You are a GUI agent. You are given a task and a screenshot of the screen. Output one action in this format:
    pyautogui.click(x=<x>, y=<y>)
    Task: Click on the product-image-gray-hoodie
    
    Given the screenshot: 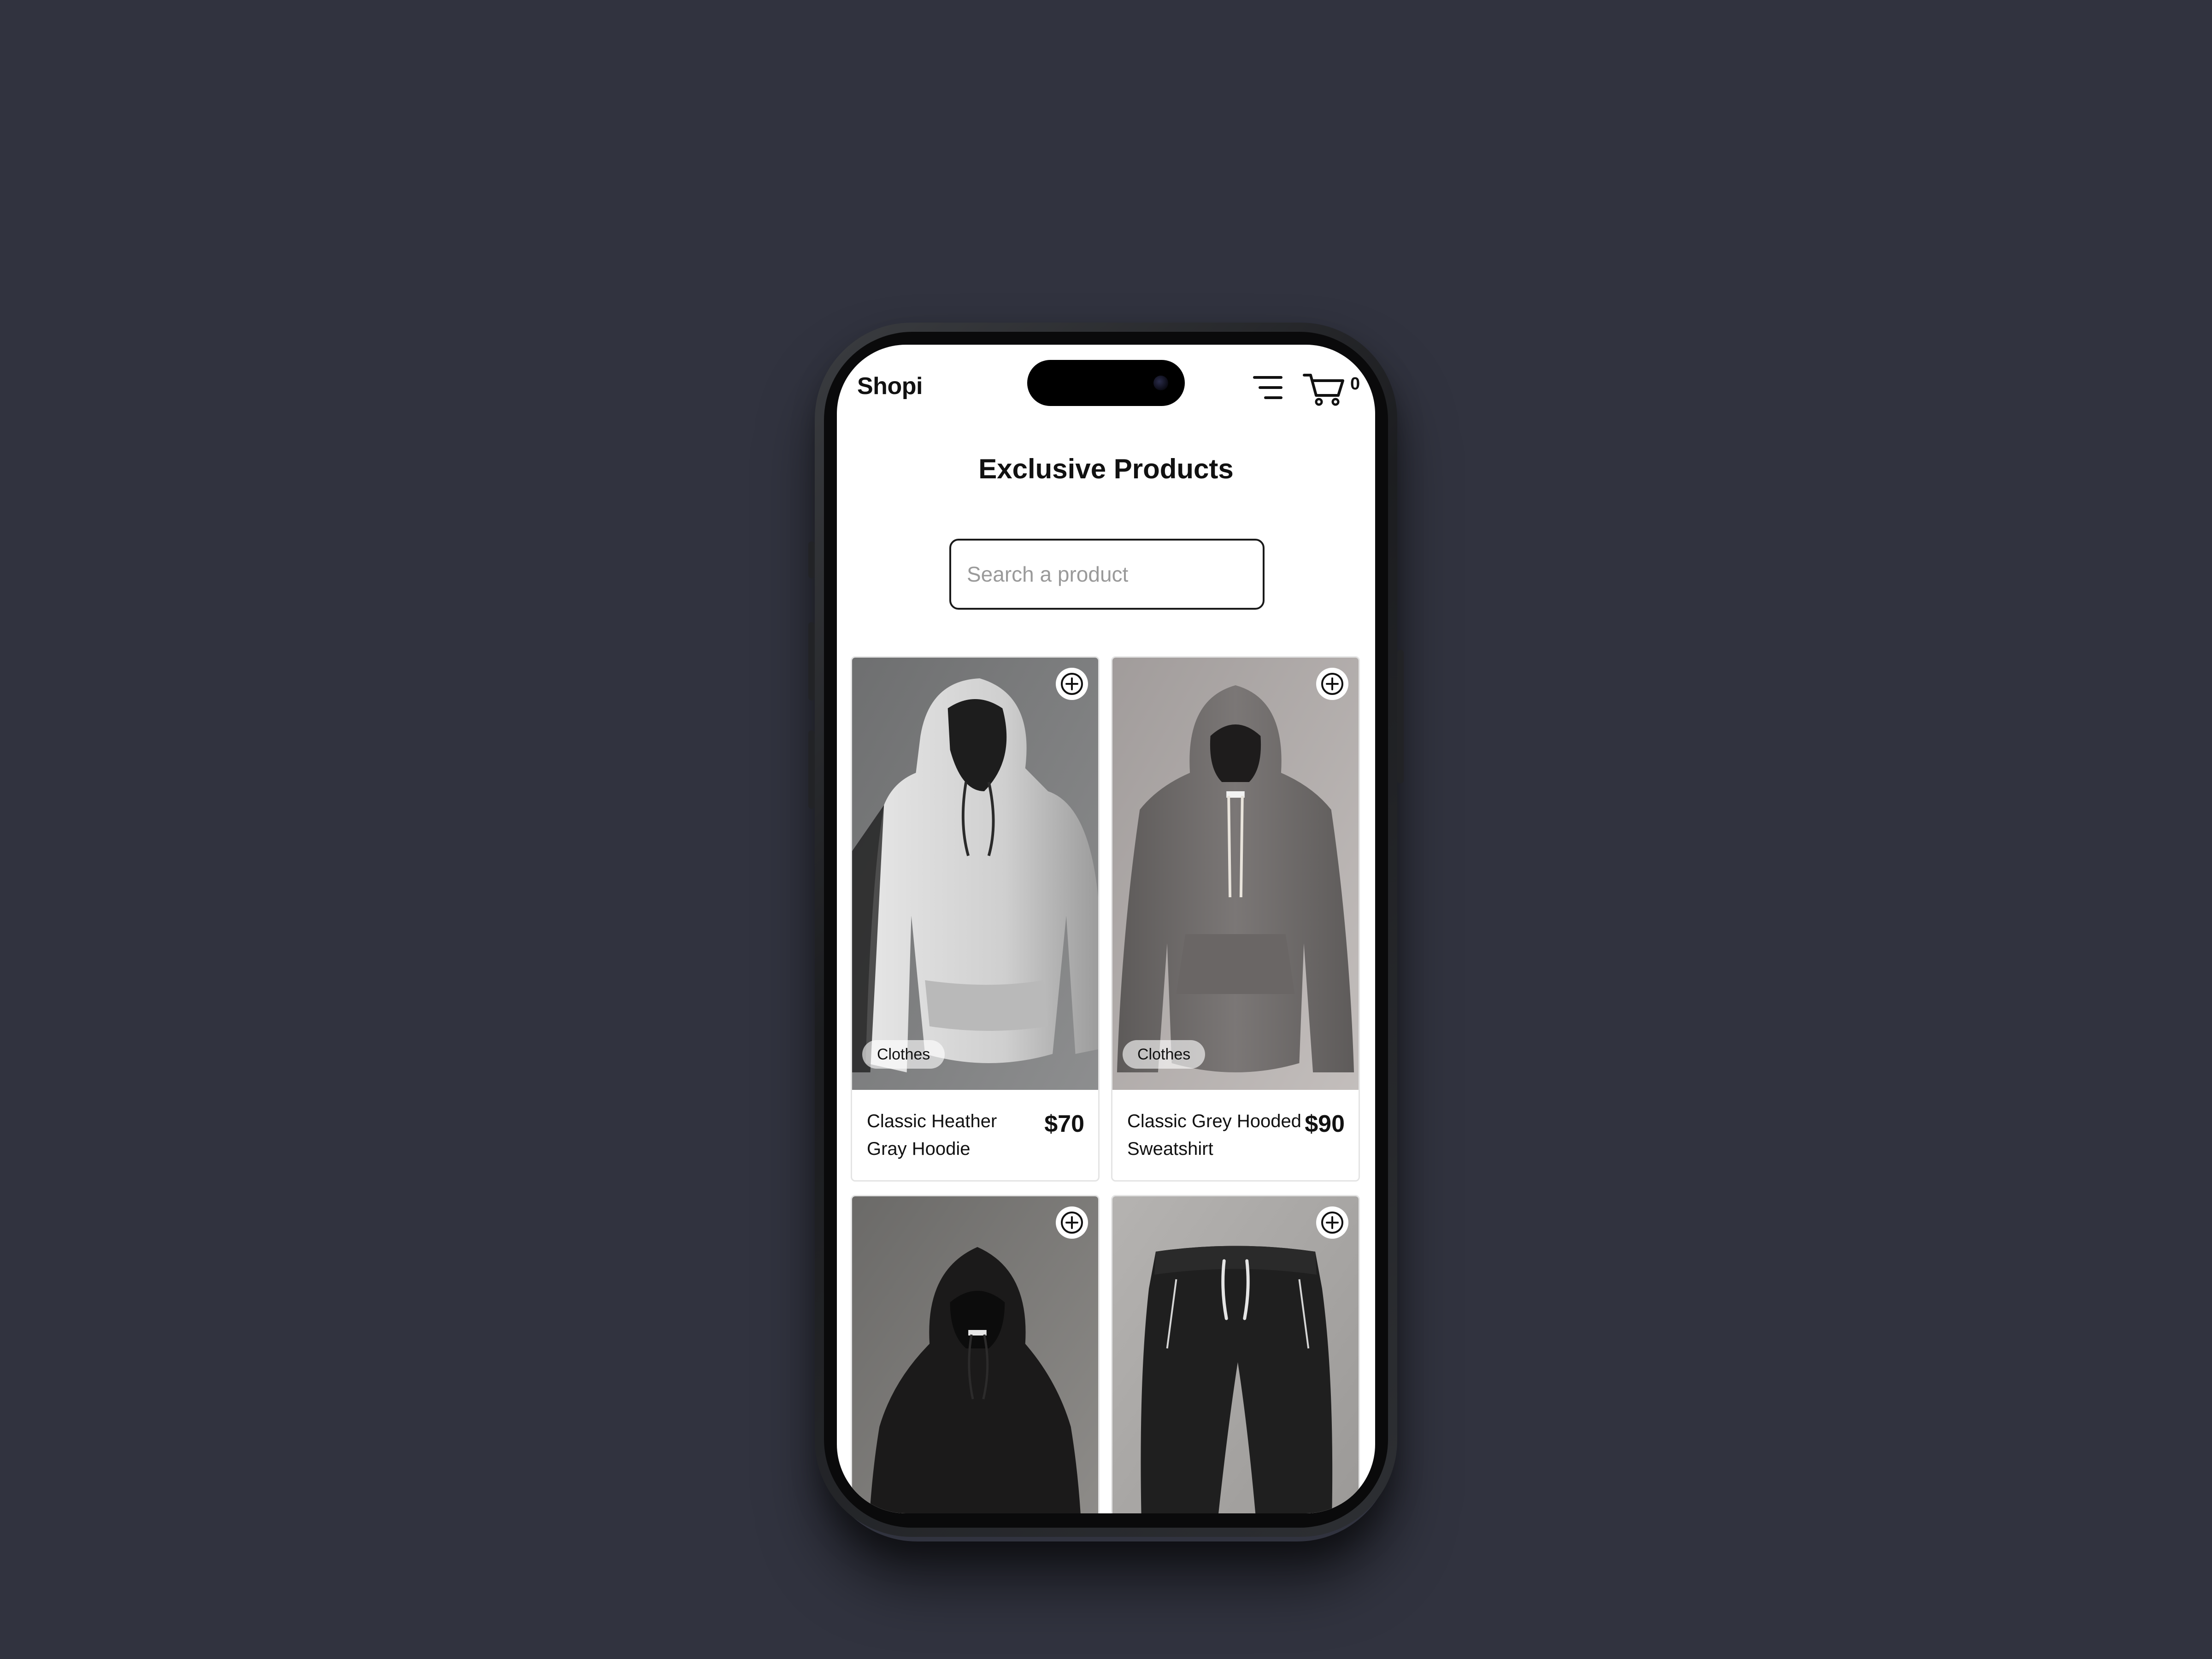 What is the action you would take?
    pyautogui.click(x=1235, y=874)
    